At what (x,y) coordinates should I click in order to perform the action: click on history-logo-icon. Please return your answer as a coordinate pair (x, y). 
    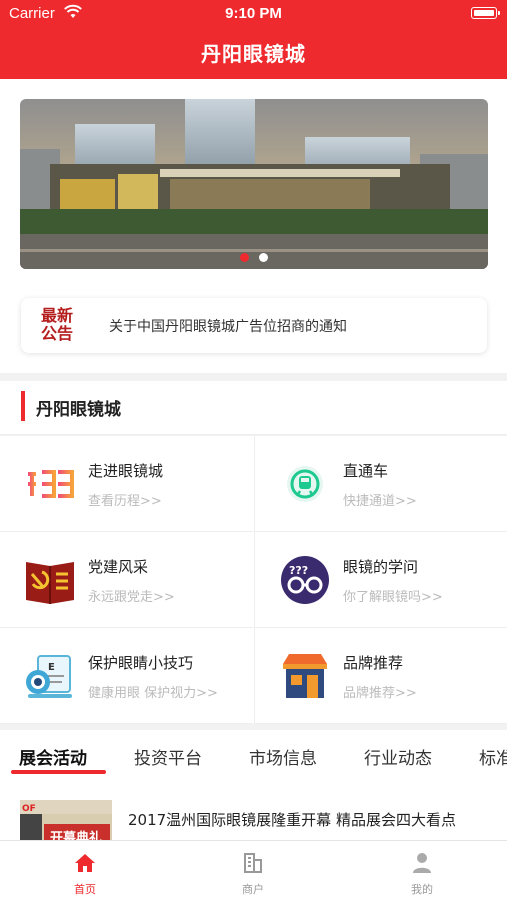
    Looking at the image, I should click on (51, 484).